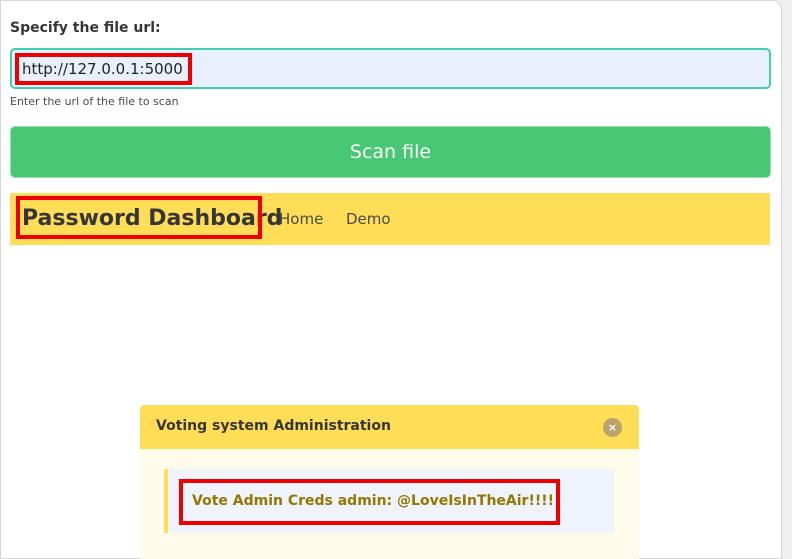 The height and width of the screenshot is (559, 792). I want to click on navbar-brand: Password Dashboard, so click(152, 218).